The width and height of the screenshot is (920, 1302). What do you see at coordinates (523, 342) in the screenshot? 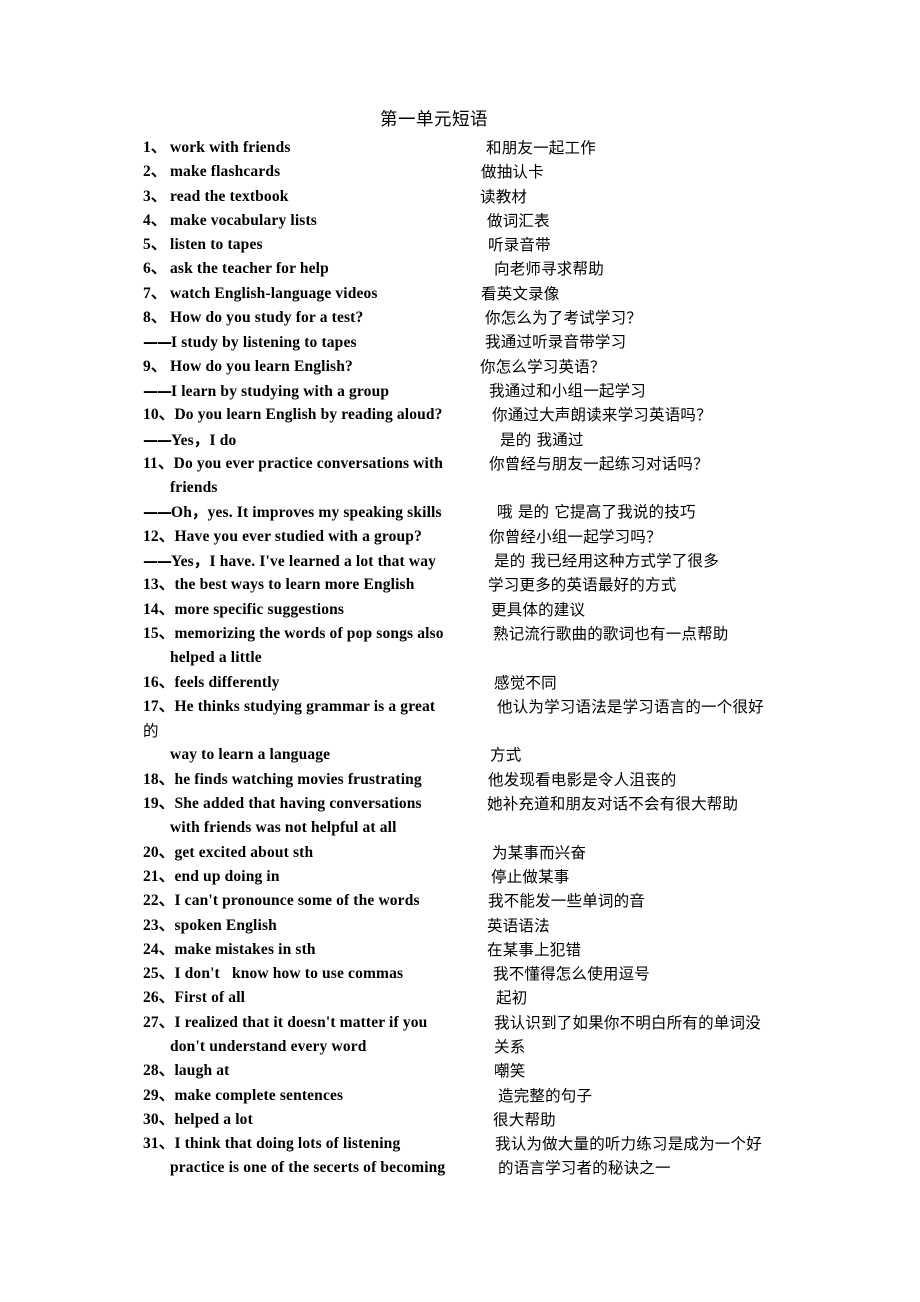
I see `phrase-row: ——I study by listening to tapes 我通过听录音带学习` at bounding box center [523, 342].